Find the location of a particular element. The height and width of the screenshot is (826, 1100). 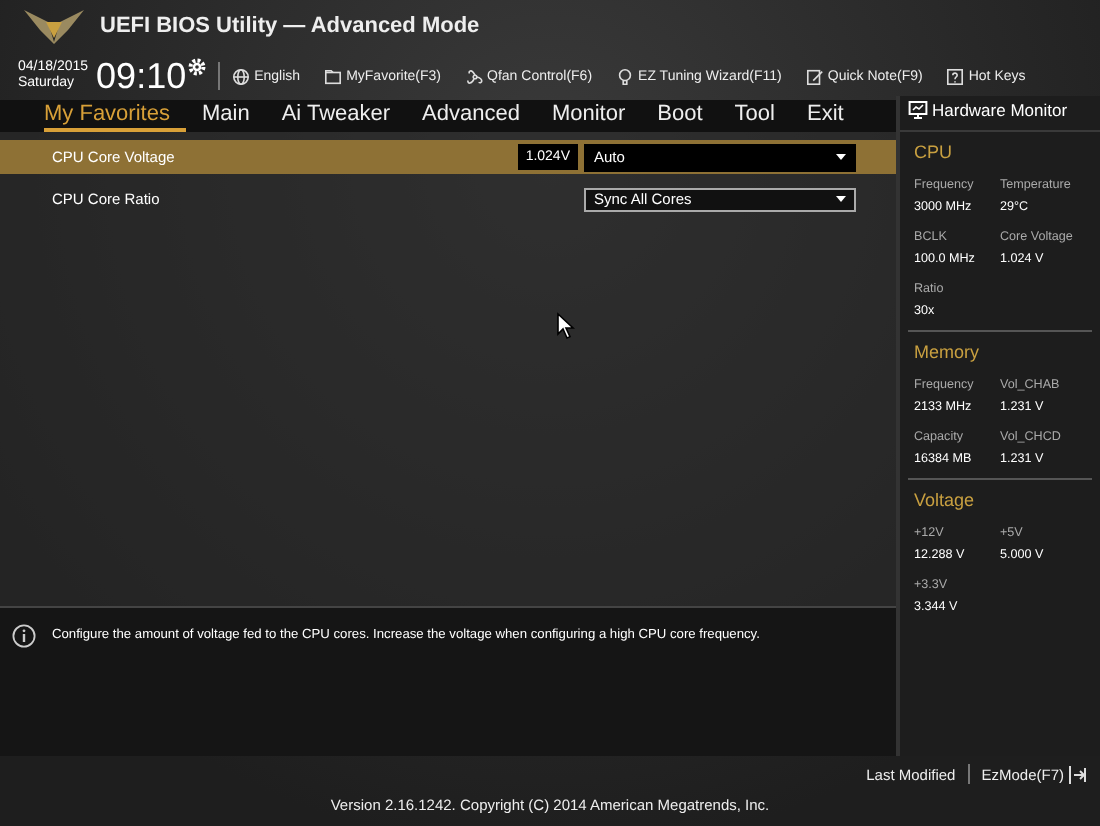

notepad-icon is located at coordinates (814, 76).